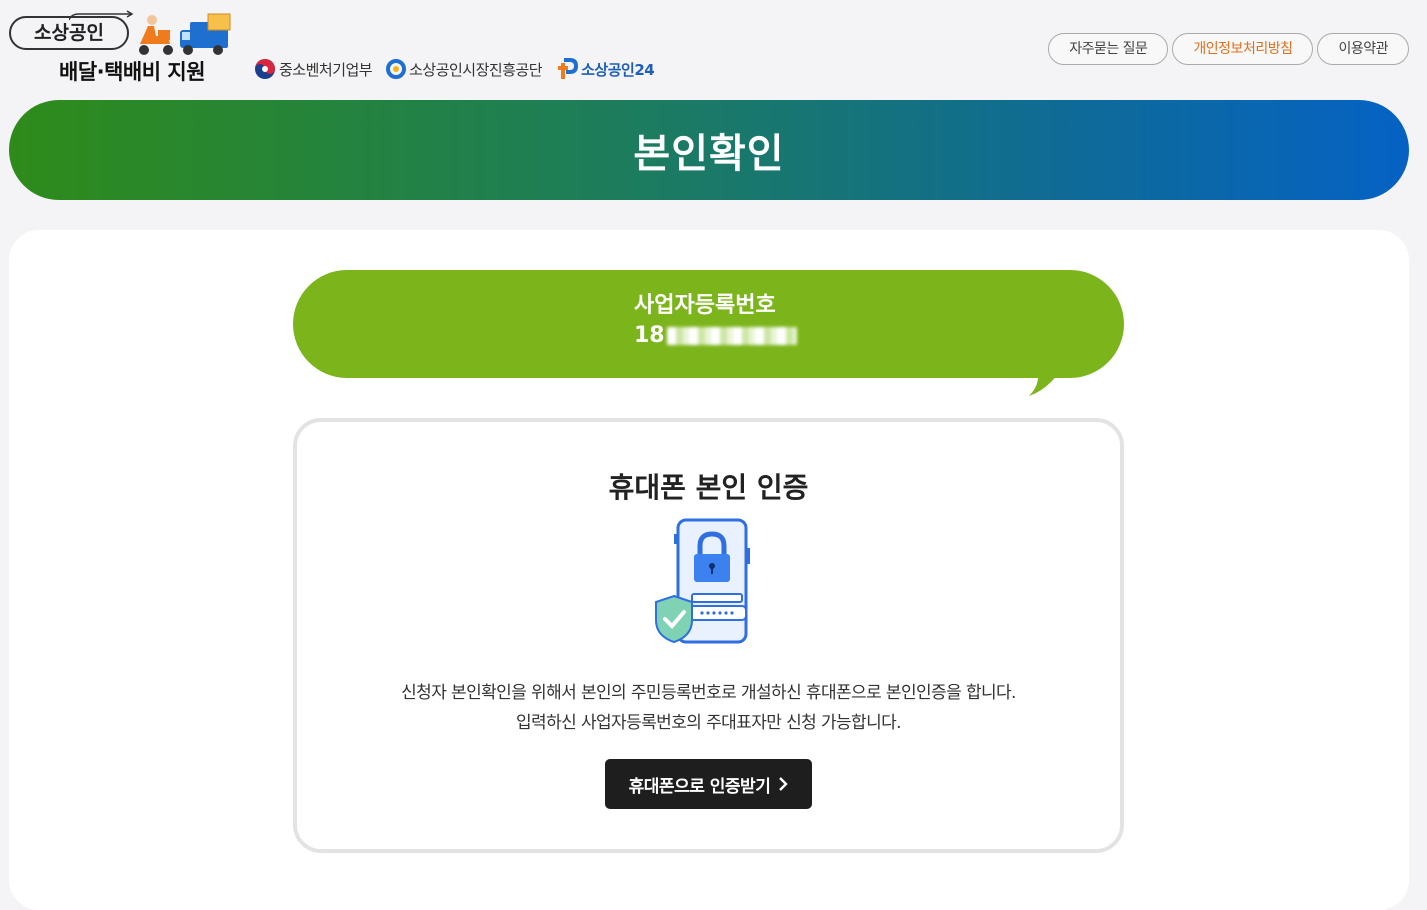 This screenshot has width=1427, height=910. Describe the element at coordinates (618, 69) in the screenshot. I see `partner-sbiz24-label: 소상공인24` at that location.